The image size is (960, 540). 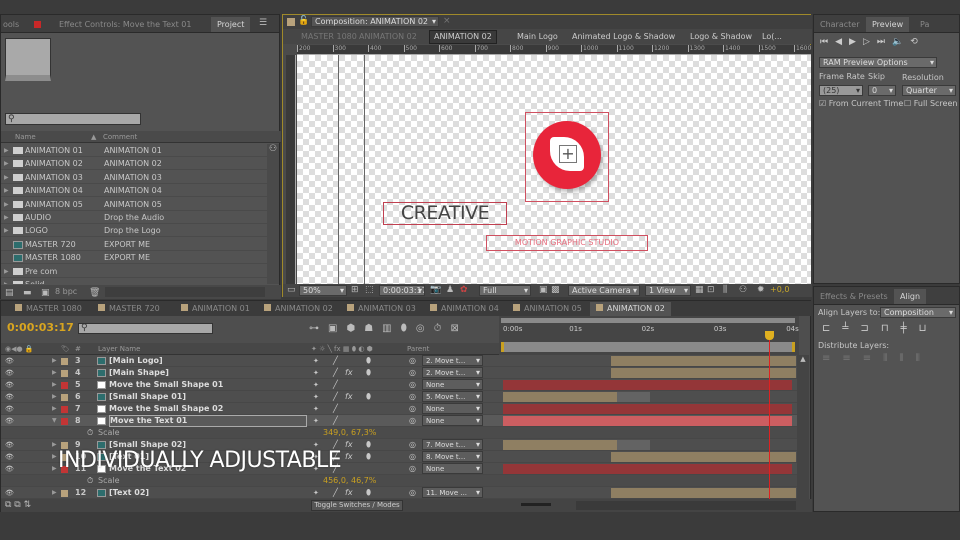 I want to click on interpret-footage-icon: ▤, so click(x=9, y=293).